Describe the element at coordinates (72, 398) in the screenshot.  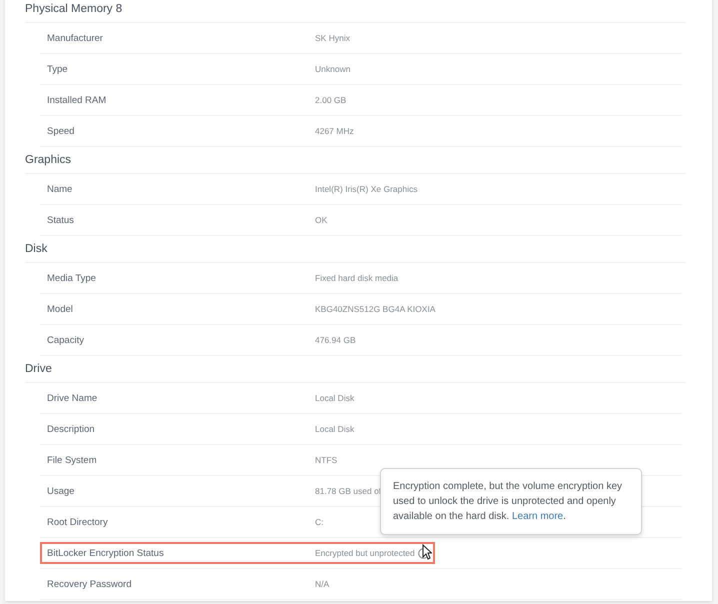
I see `property-label: Drive Name` at that location.